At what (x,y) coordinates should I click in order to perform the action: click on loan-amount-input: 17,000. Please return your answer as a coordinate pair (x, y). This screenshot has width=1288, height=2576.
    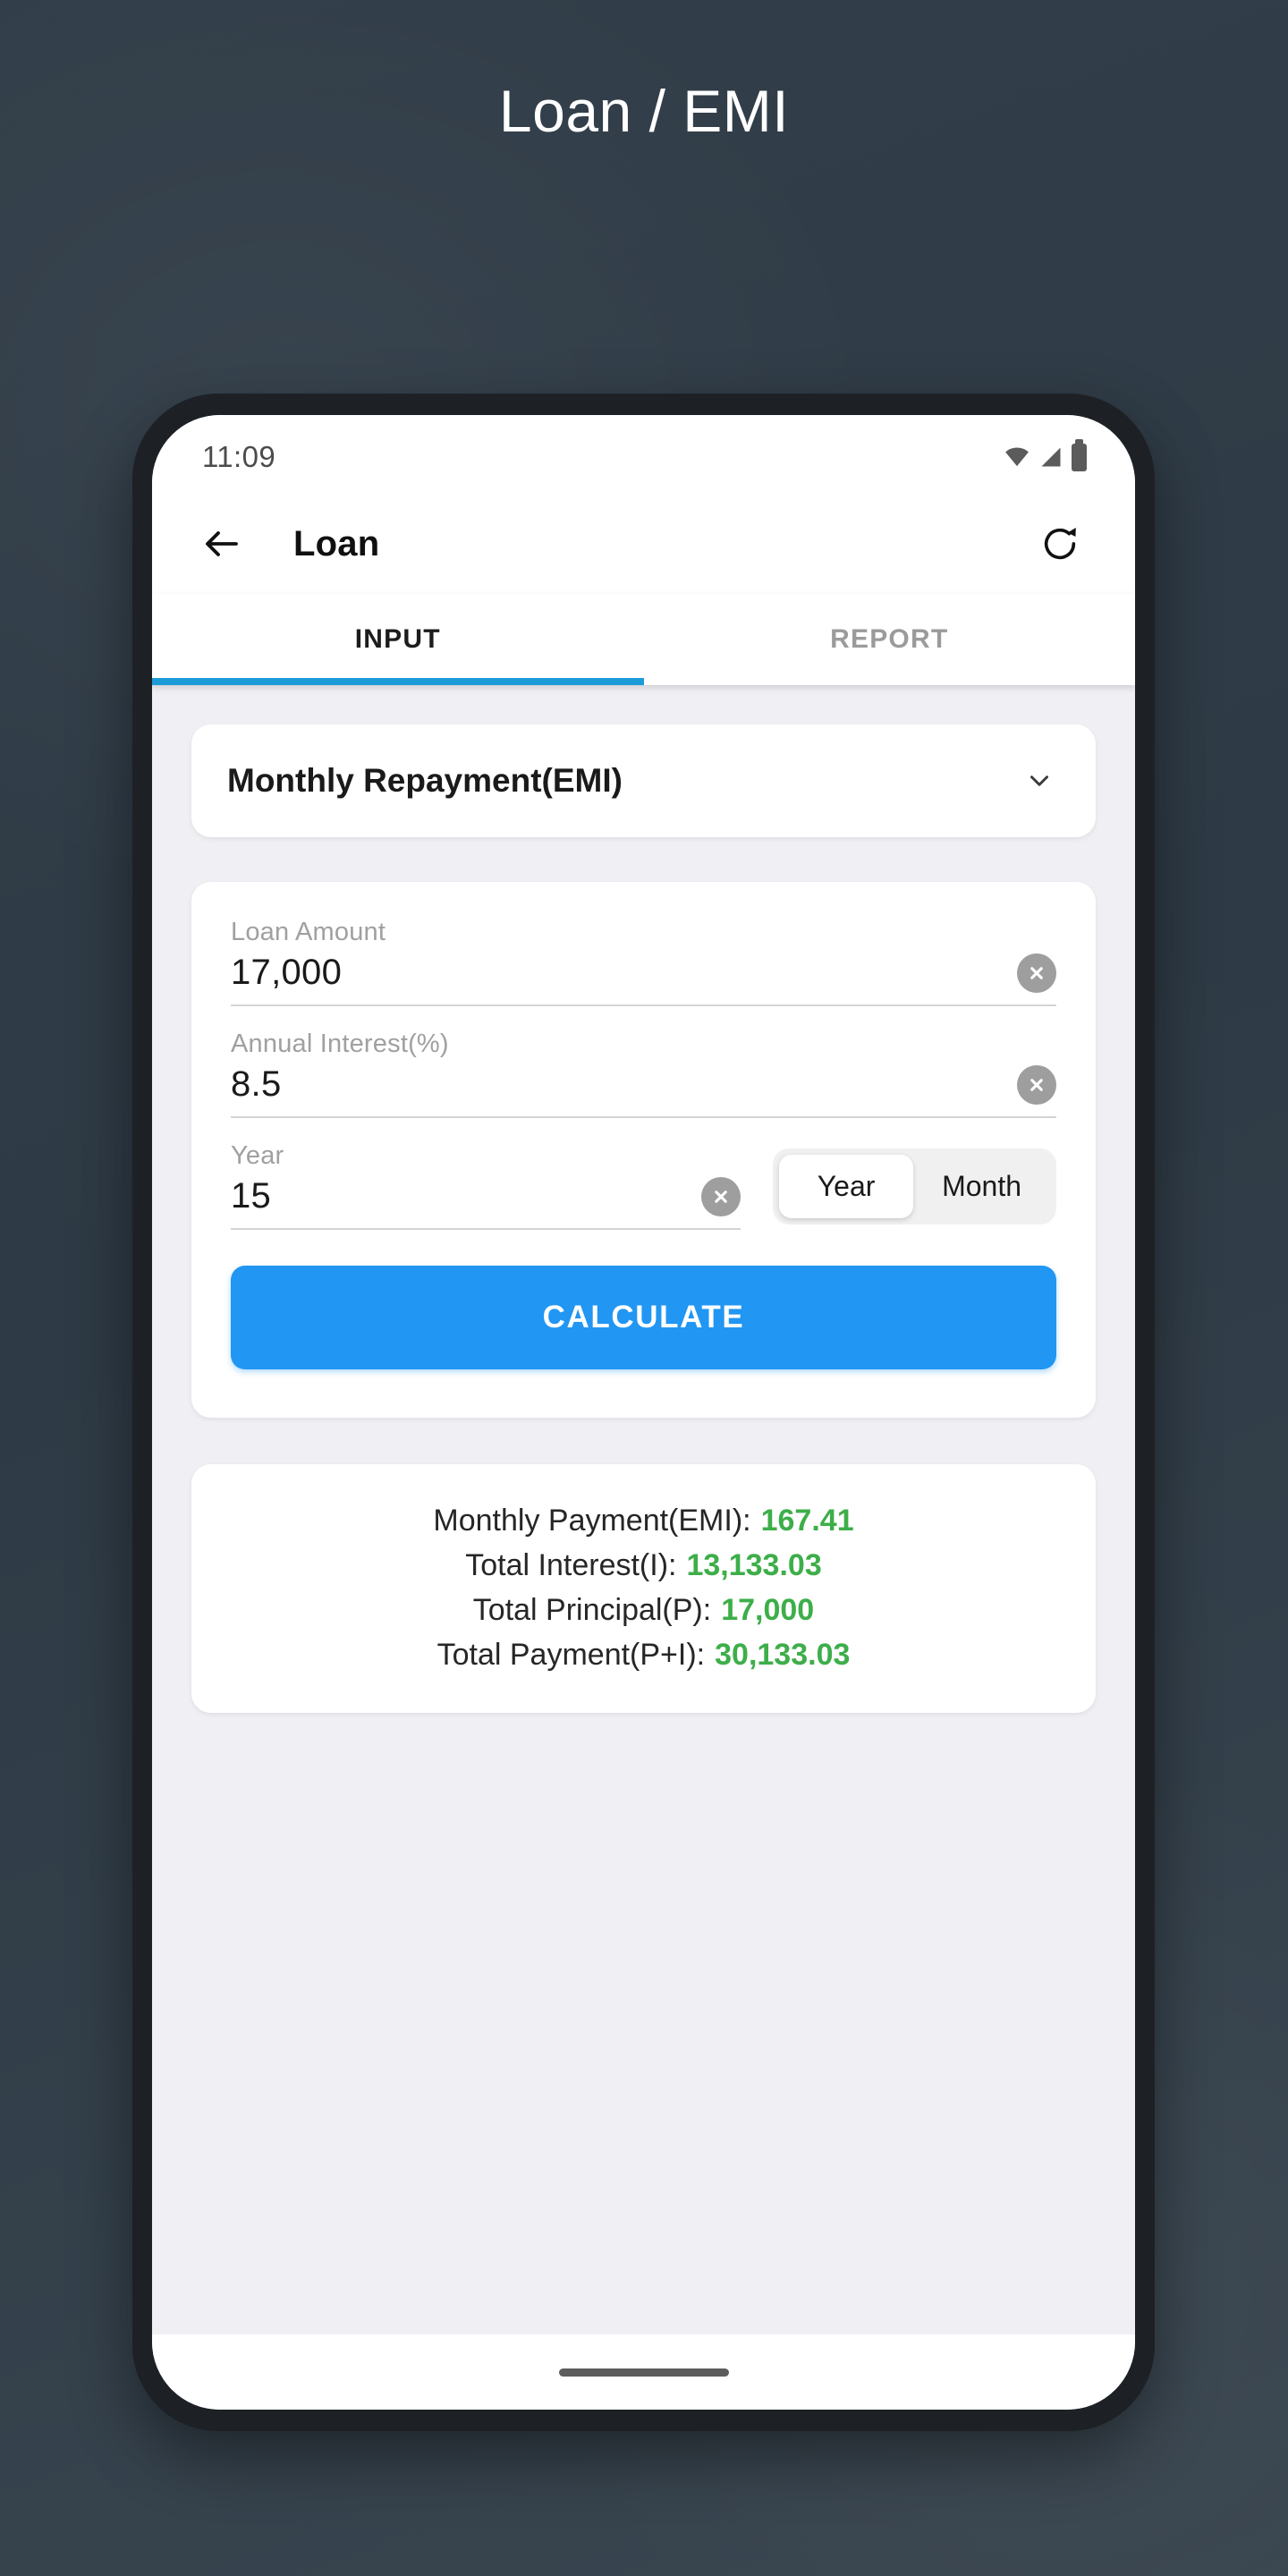
    Looking at the image, I should click on (624, 973).